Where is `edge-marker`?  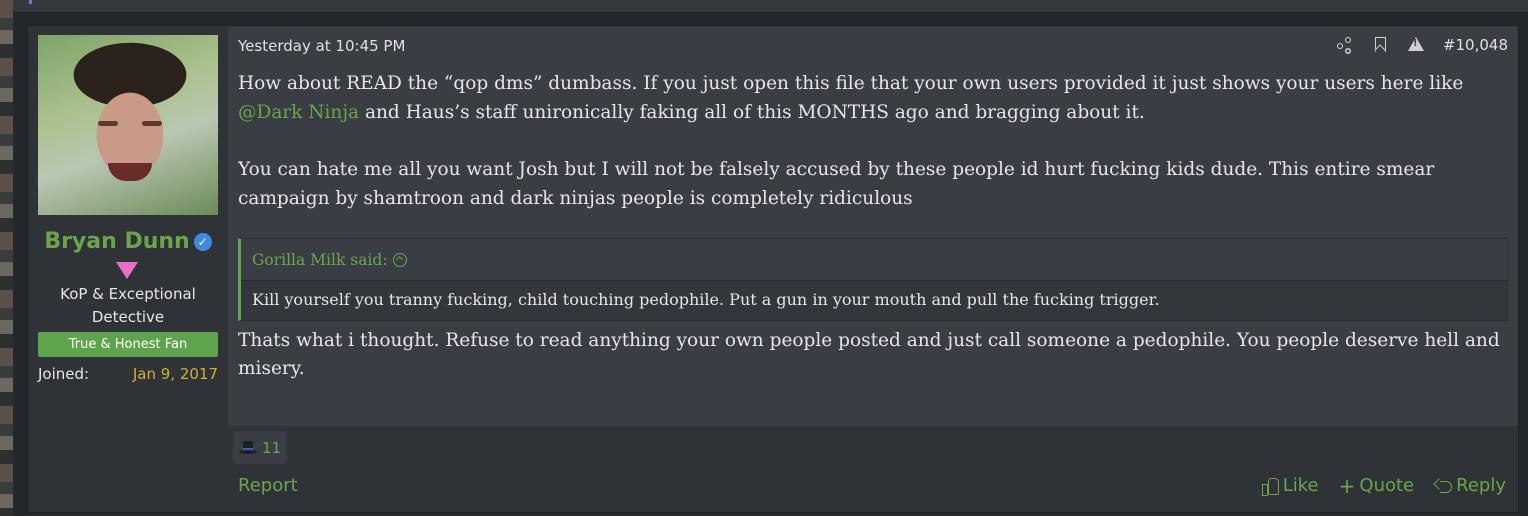
edge-marker is located at coordinates (30, 2).